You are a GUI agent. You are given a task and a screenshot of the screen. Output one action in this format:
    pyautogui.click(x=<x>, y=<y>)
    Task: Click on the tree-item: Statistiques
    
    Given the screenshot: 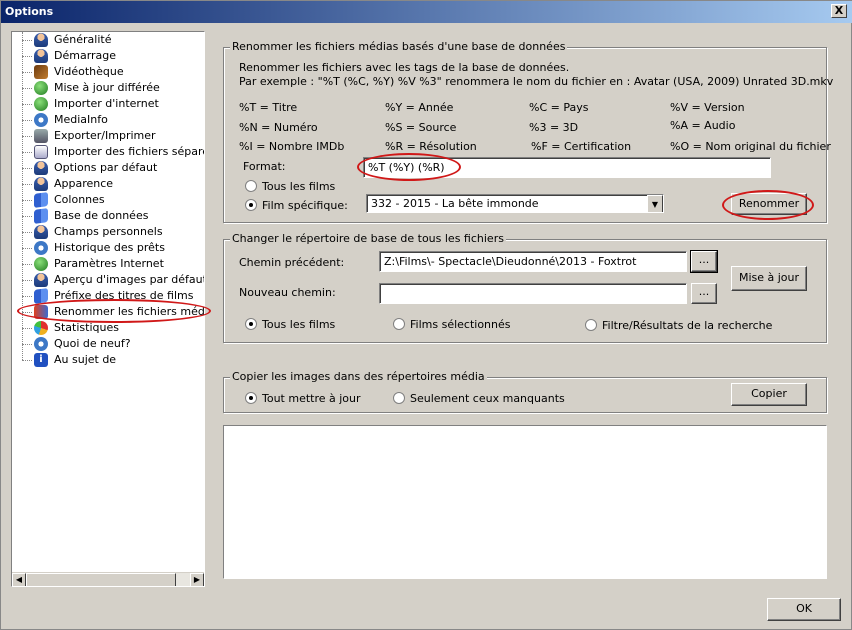 What is the action you would take?
    pyautogui.click(x=108, y=328)
    